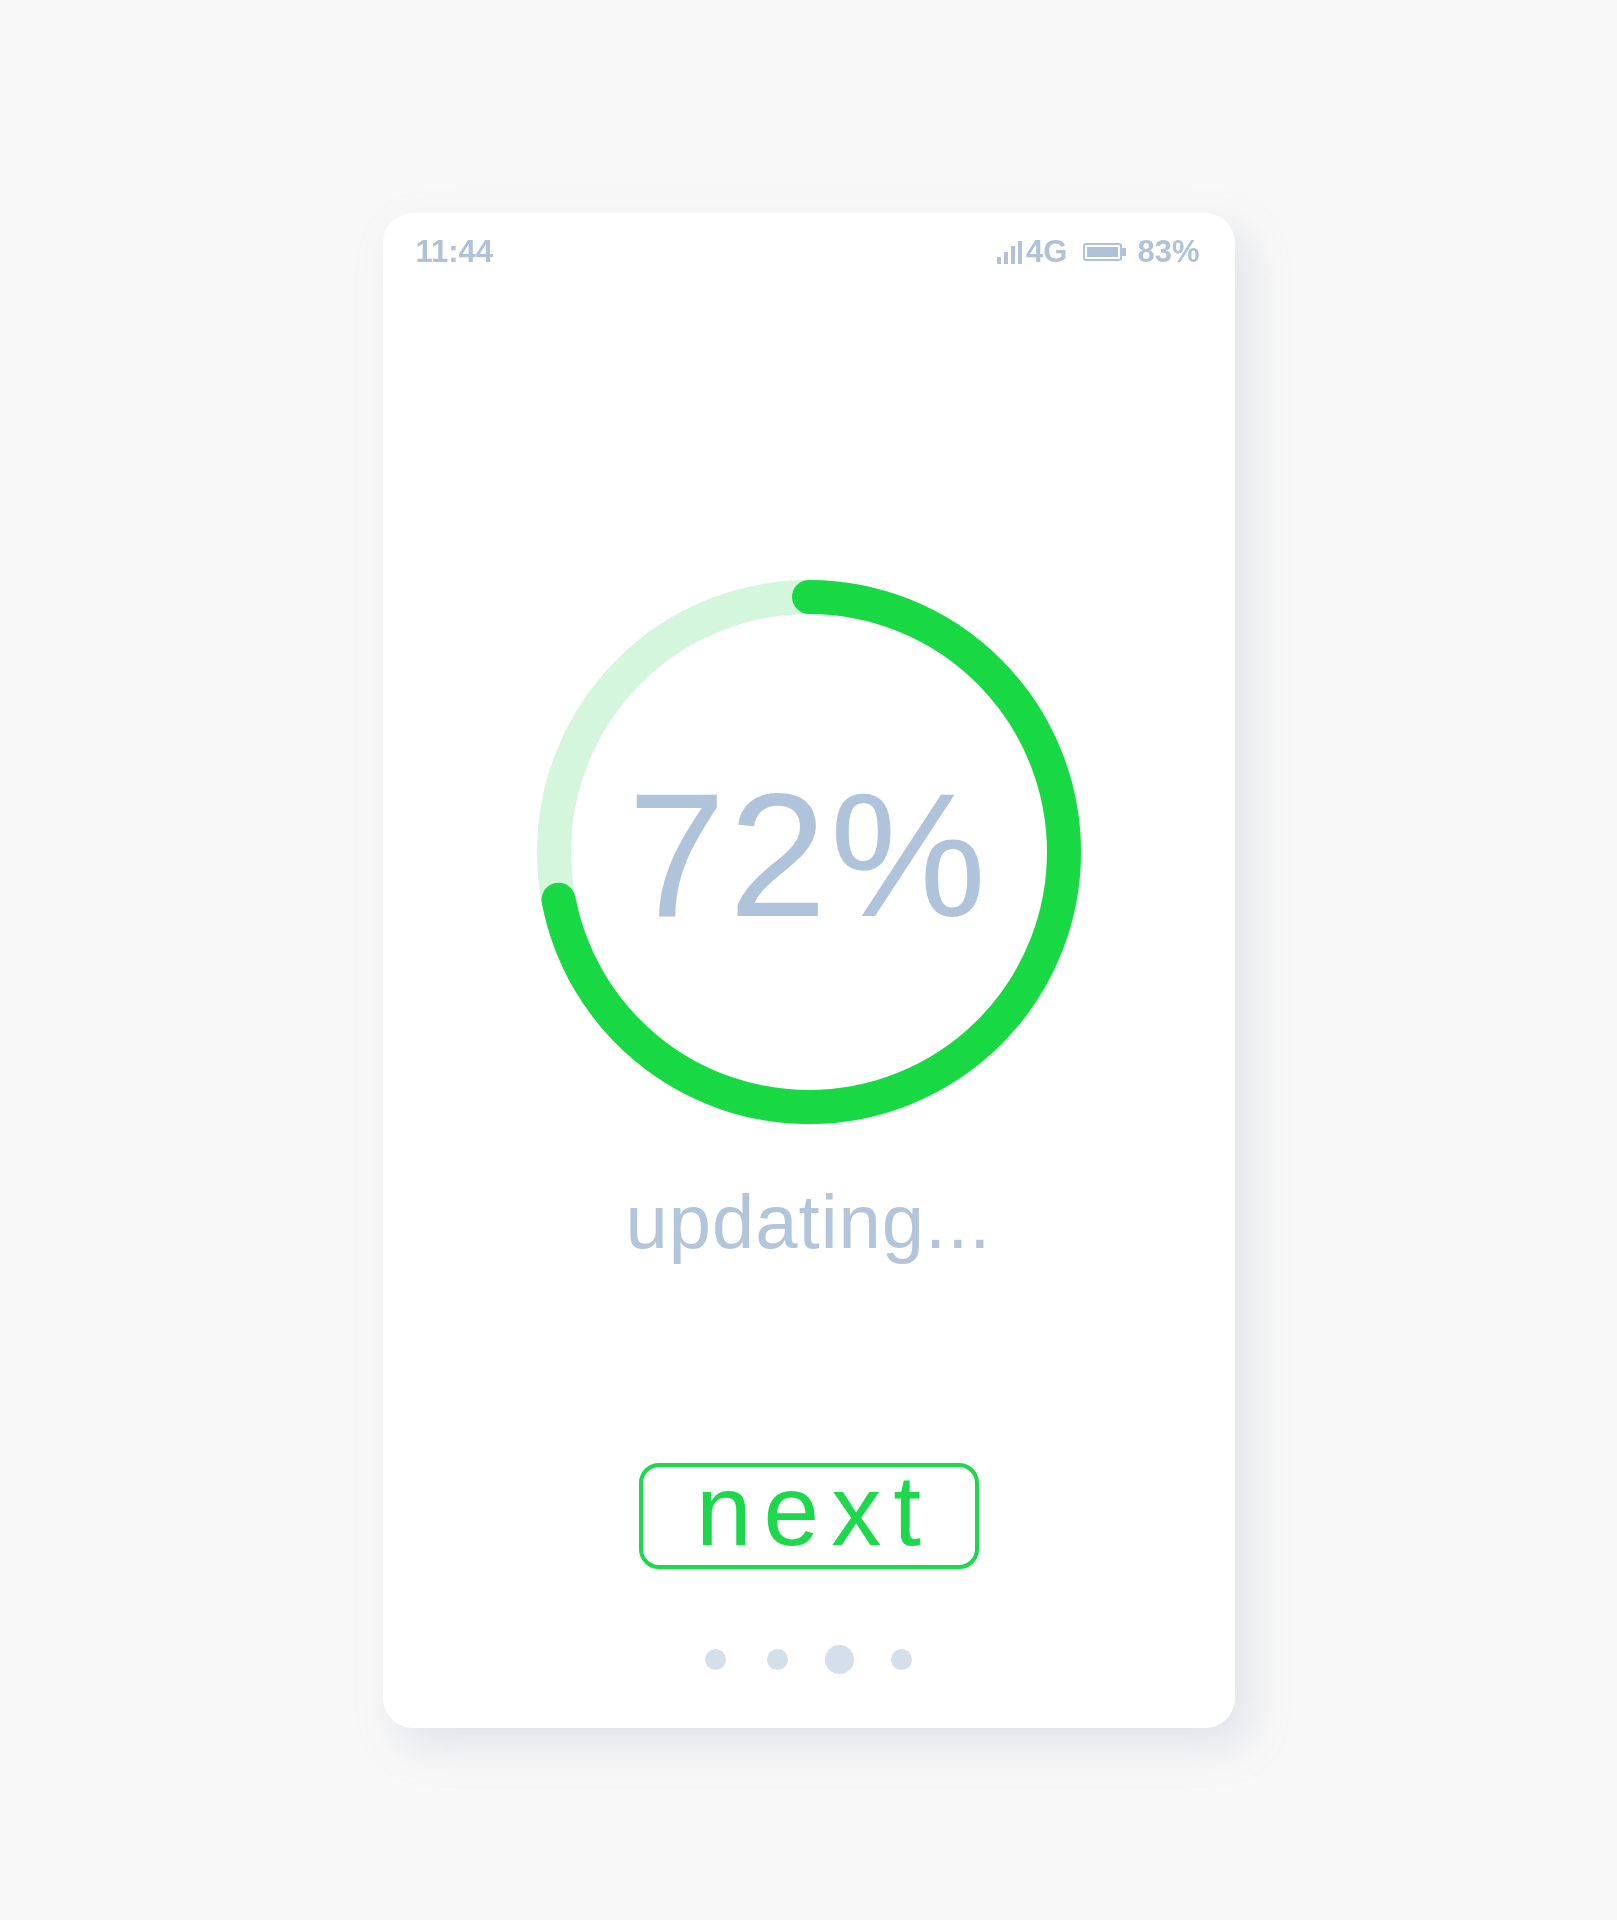 The image size is (1617, 1920). What do you see at coordinates (808, 1516) in the screenshot?
I see `next-button: next` at bounding box center [808, 1516].